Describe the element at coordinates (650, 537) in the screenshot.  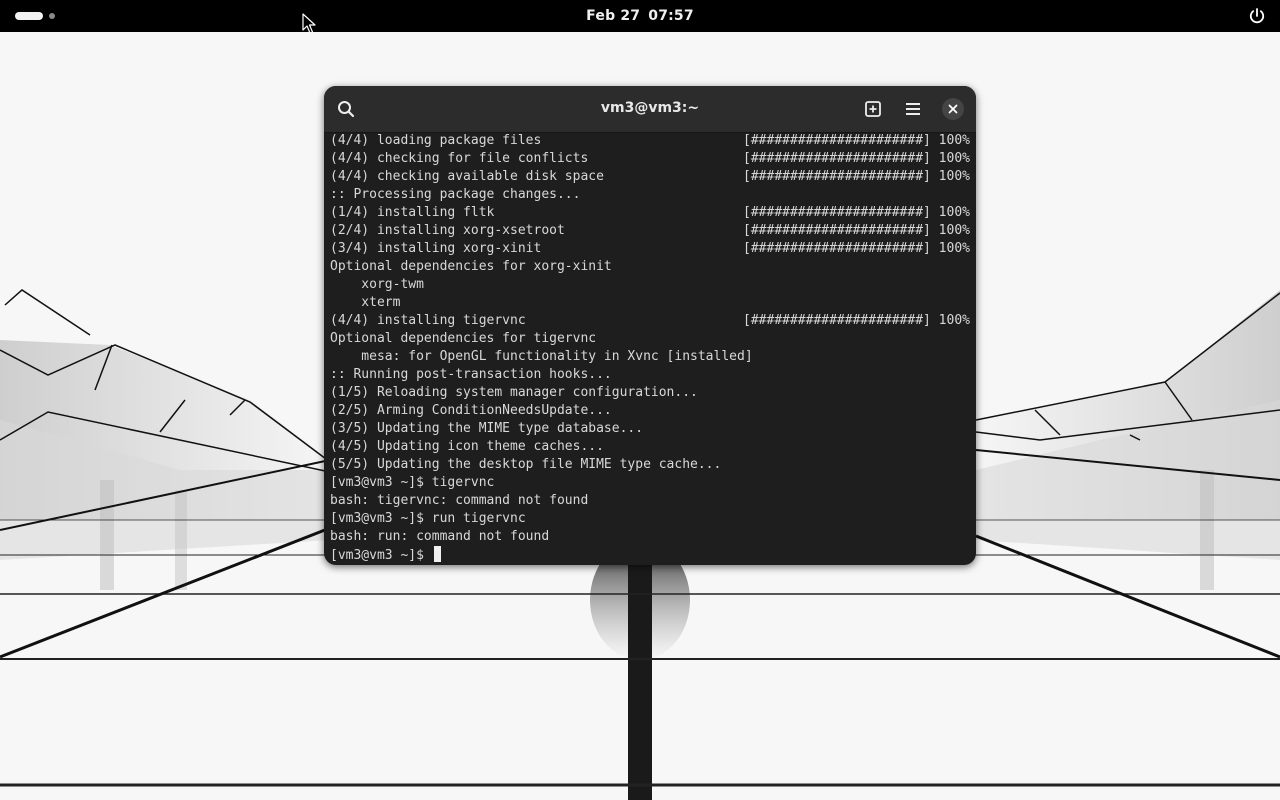
I see `terminal-line: bash: run: command not found` at that location.